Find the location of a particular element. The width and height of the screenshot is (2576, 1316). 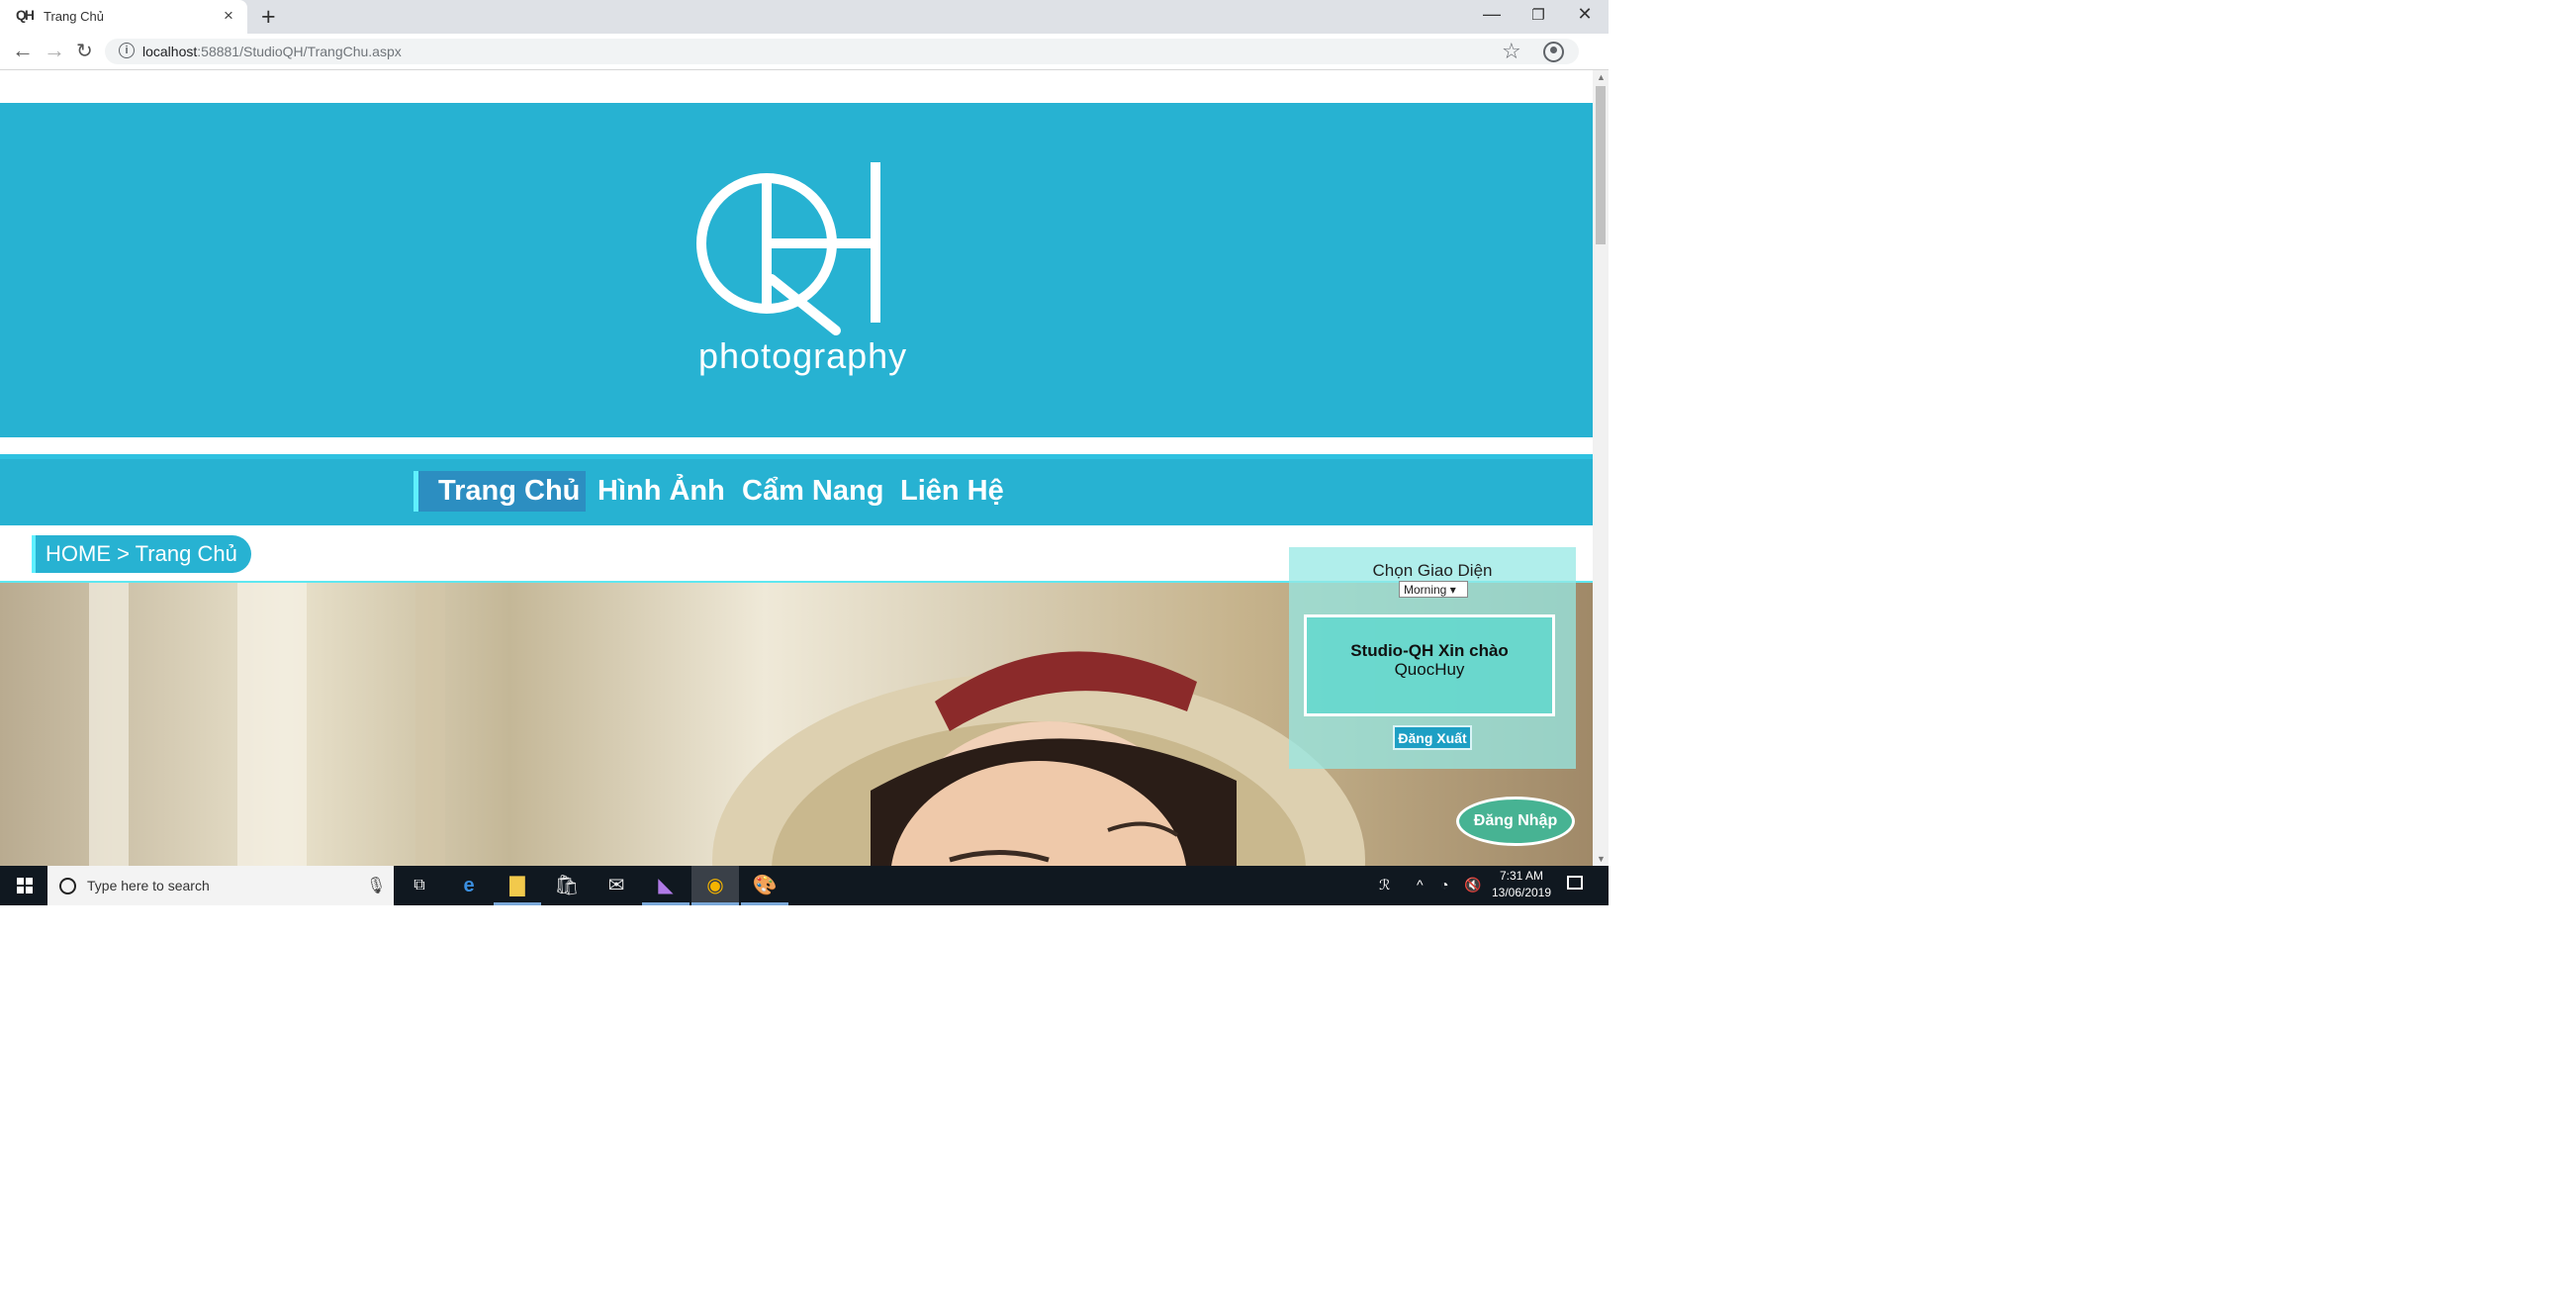

taskbar-search: Type here to search 🎙 is located at coordinates (220, 886).